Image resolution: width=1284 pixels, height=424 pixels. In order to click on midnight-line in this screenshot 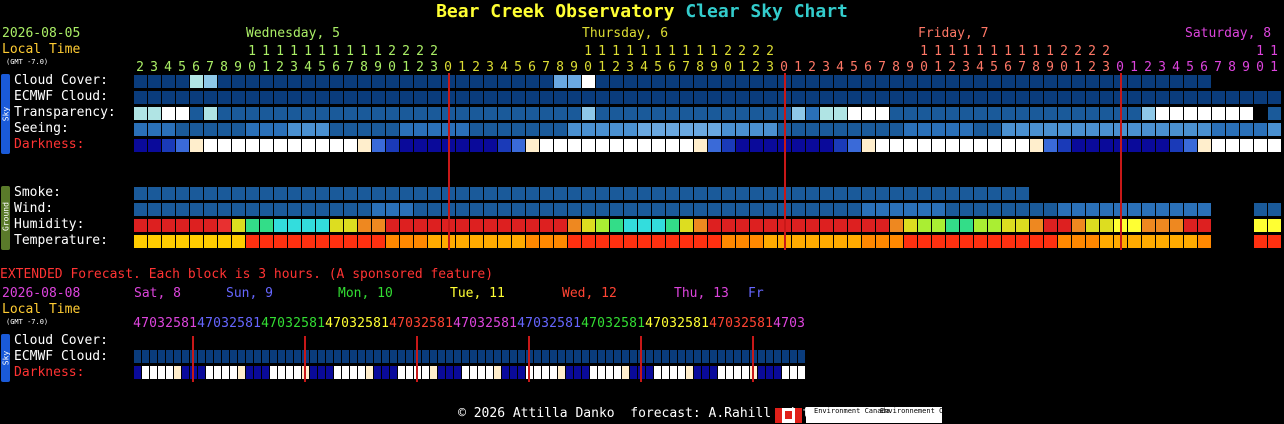, I will do `click(1121, 161)`.